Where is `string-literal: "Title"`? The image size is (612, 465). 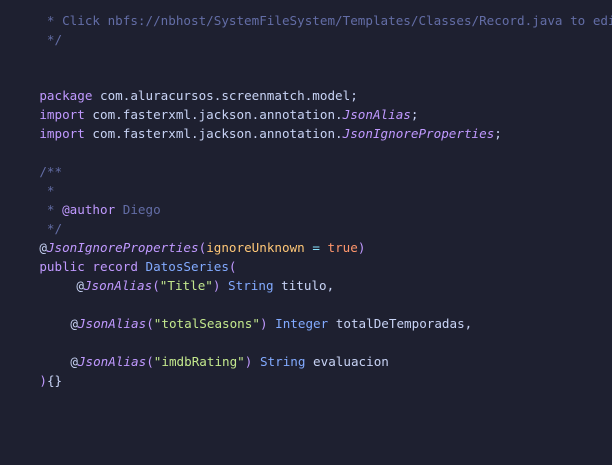
string-literal: "Title" is located at coordinates (186, 285).